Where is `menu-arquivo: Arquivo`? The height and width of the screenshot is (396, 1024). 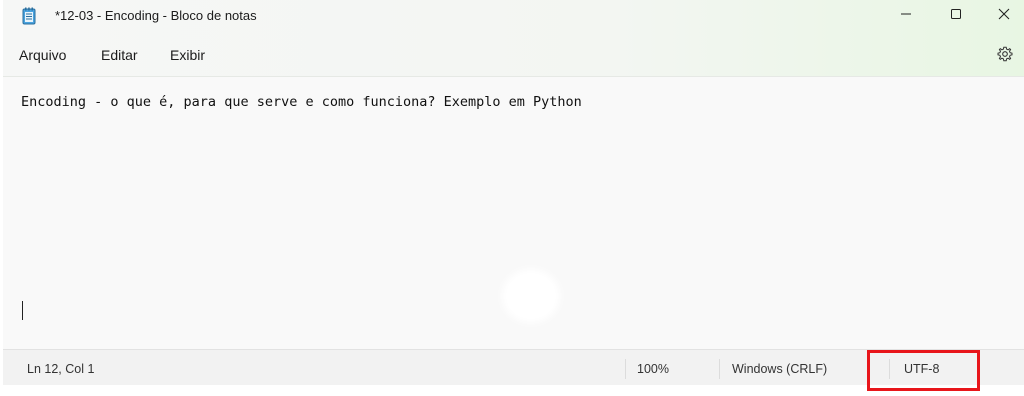
menu-arquivo: Arquivo is located at coordinates (42, 55).